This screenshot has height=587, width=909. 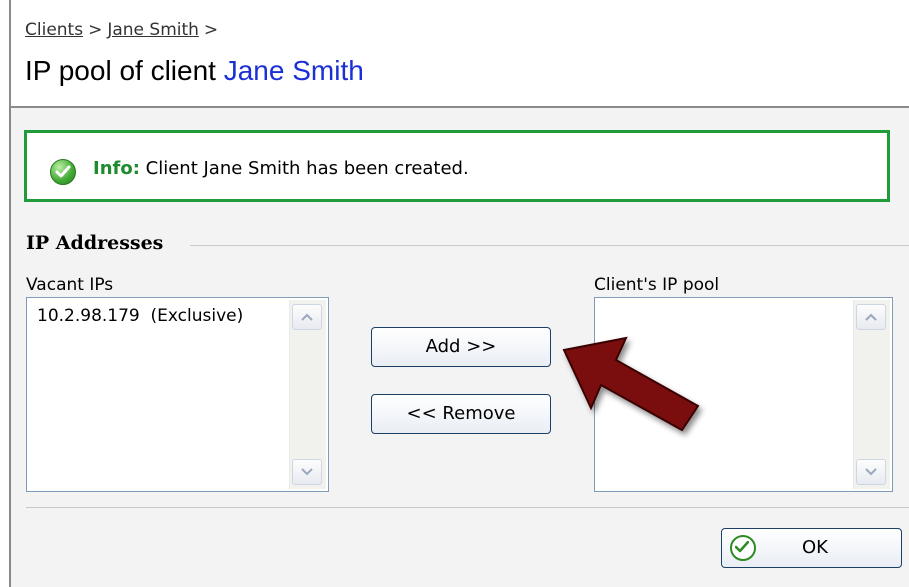 What do you see at coordinates (293, 70) in the screenshot?
I see `page-title-client-name: Jane Smith` at bounding box center [293, 70].